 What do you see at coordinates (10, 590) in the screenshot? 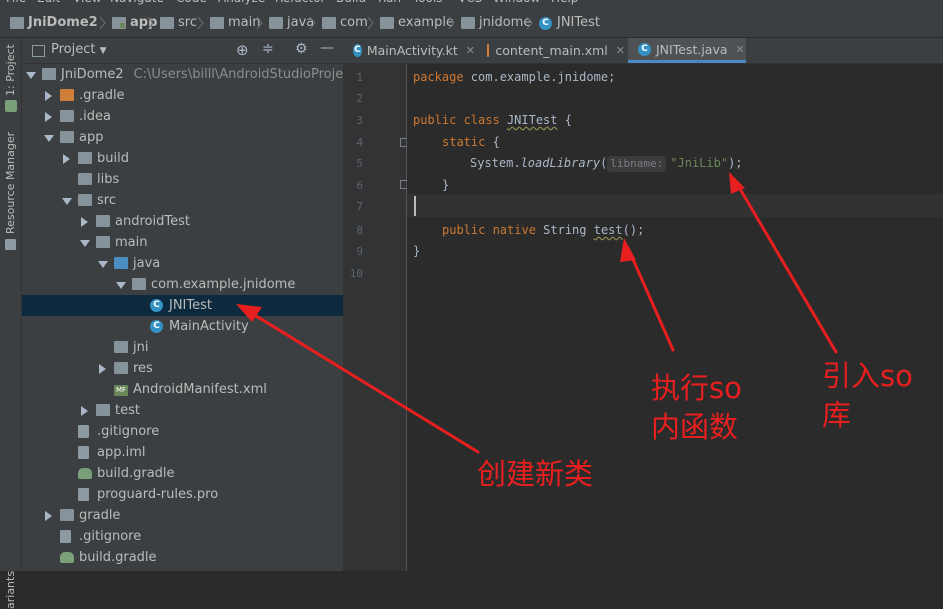
I see `build-variants-tab: ariants` at bounding box center [10, 590].